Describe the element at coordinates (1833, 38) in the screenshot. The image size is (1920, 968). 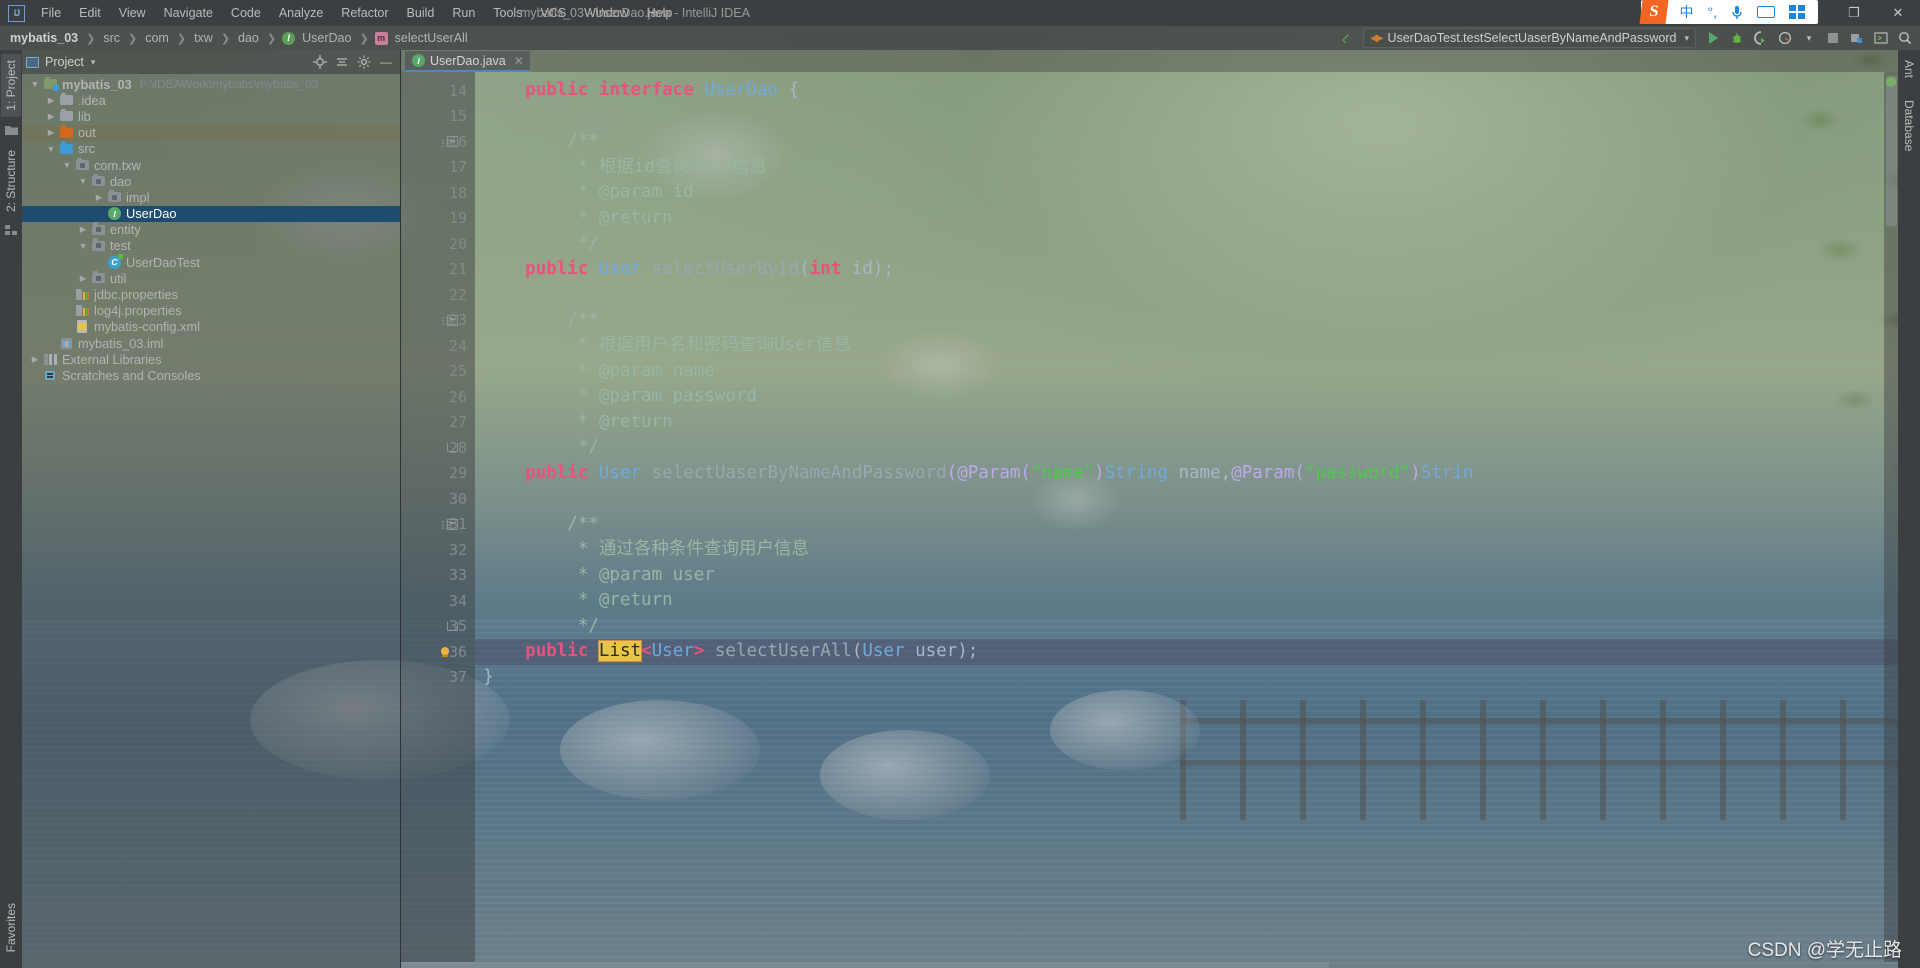
I see `stop-button` at that location.